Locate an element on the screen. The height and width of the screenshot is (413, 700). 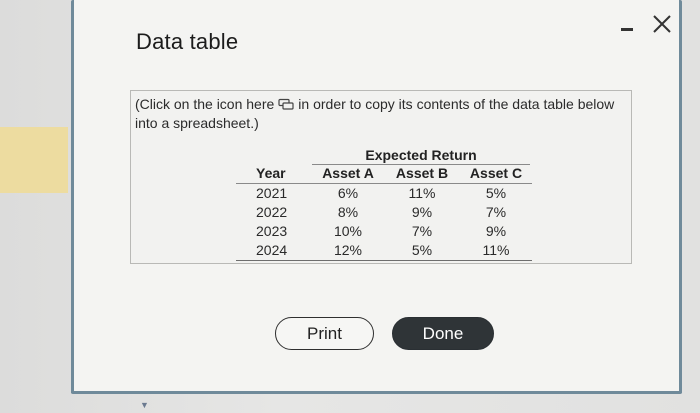
dropdown-arrow-icon: ▼ is located at coordinates (144, 405).